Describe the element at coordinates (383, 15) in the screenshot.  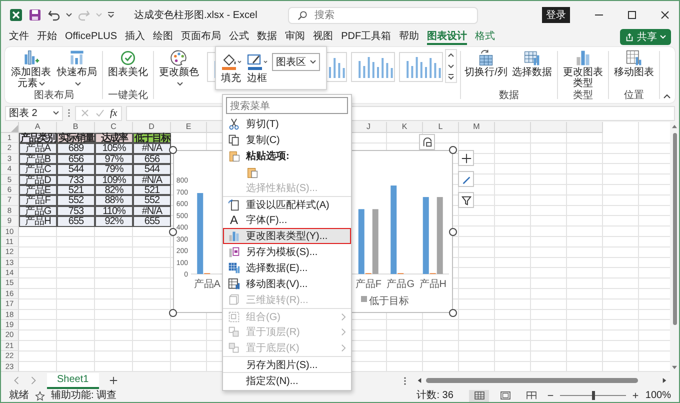
I see `search-field: 搜索` at that location.